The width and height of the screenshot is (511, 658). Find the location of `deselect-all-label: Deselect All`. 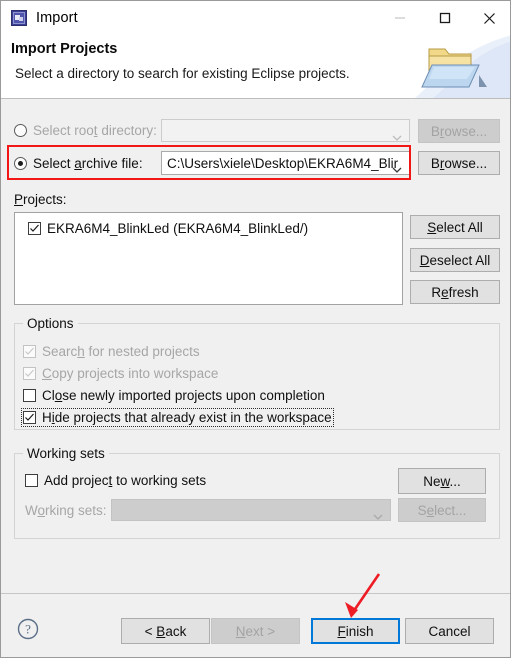

deselect-all-label: Deselect All is located at coordinates (455, 260).